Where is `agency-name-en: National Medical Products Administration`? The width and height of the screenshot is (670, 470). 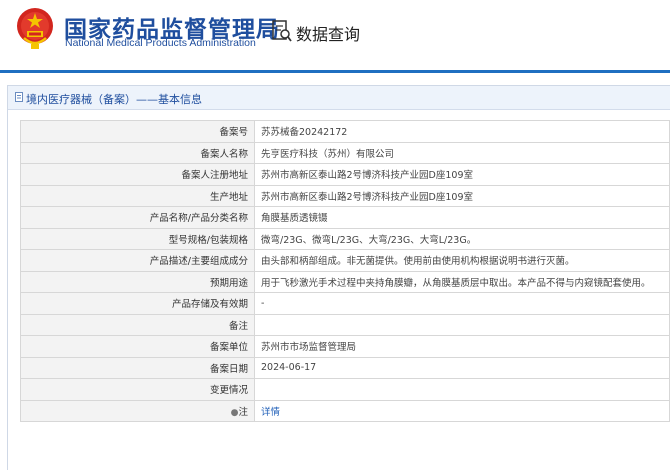
agency-name-en: National Medical Products Administration is located at coordinates (160, 43).